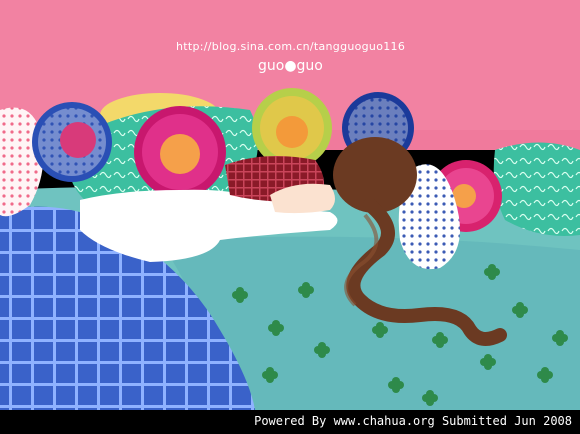  What do you see at coordinates (290, 66) in the screenshot?
I see `watermark-signature: guo●guo` at bounding box center [290, 66].